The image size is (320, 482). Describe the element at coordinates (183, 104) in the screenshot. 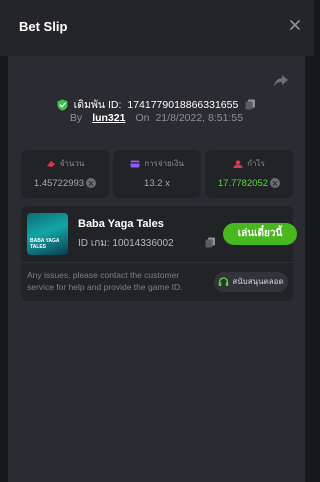

I see `bet-id-value: 1741779018866331655` at that location.